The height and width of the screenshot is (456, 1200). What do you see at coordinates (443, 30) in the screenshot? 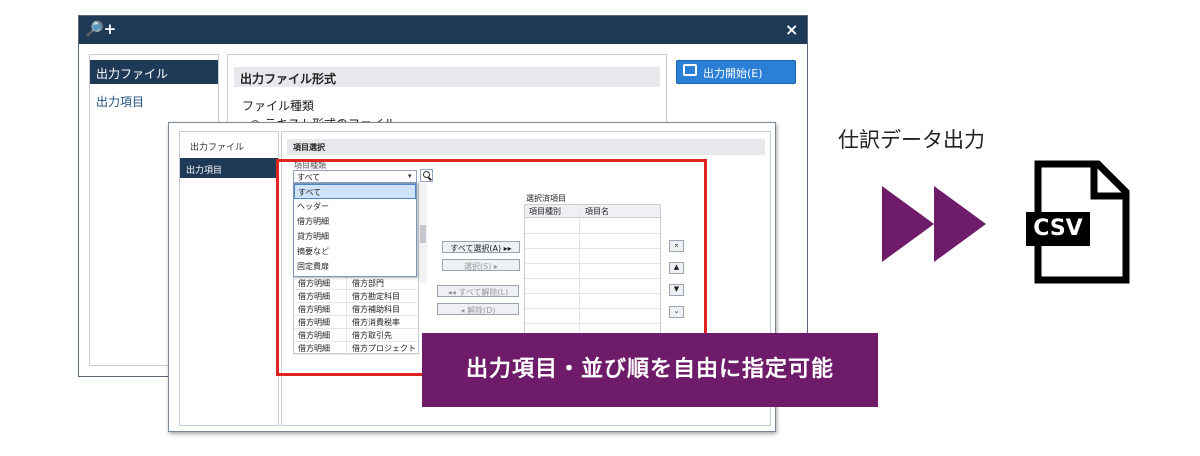
I see `title-bar` at bounding box center [443, 30].